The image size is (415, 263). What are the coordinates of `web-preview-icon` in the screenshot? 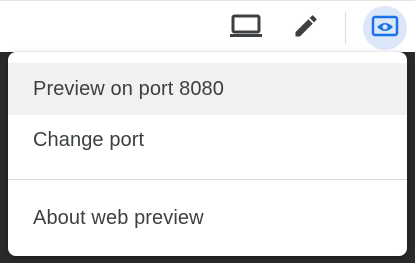 It's located at (385, 28).